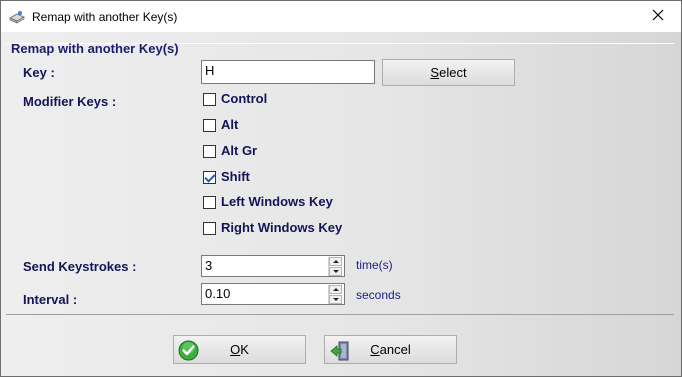 Image resolution: width=682 pixels, height=377 pixels. I want to click on title-bar: Remap with another Key(s), so click(341, 16).